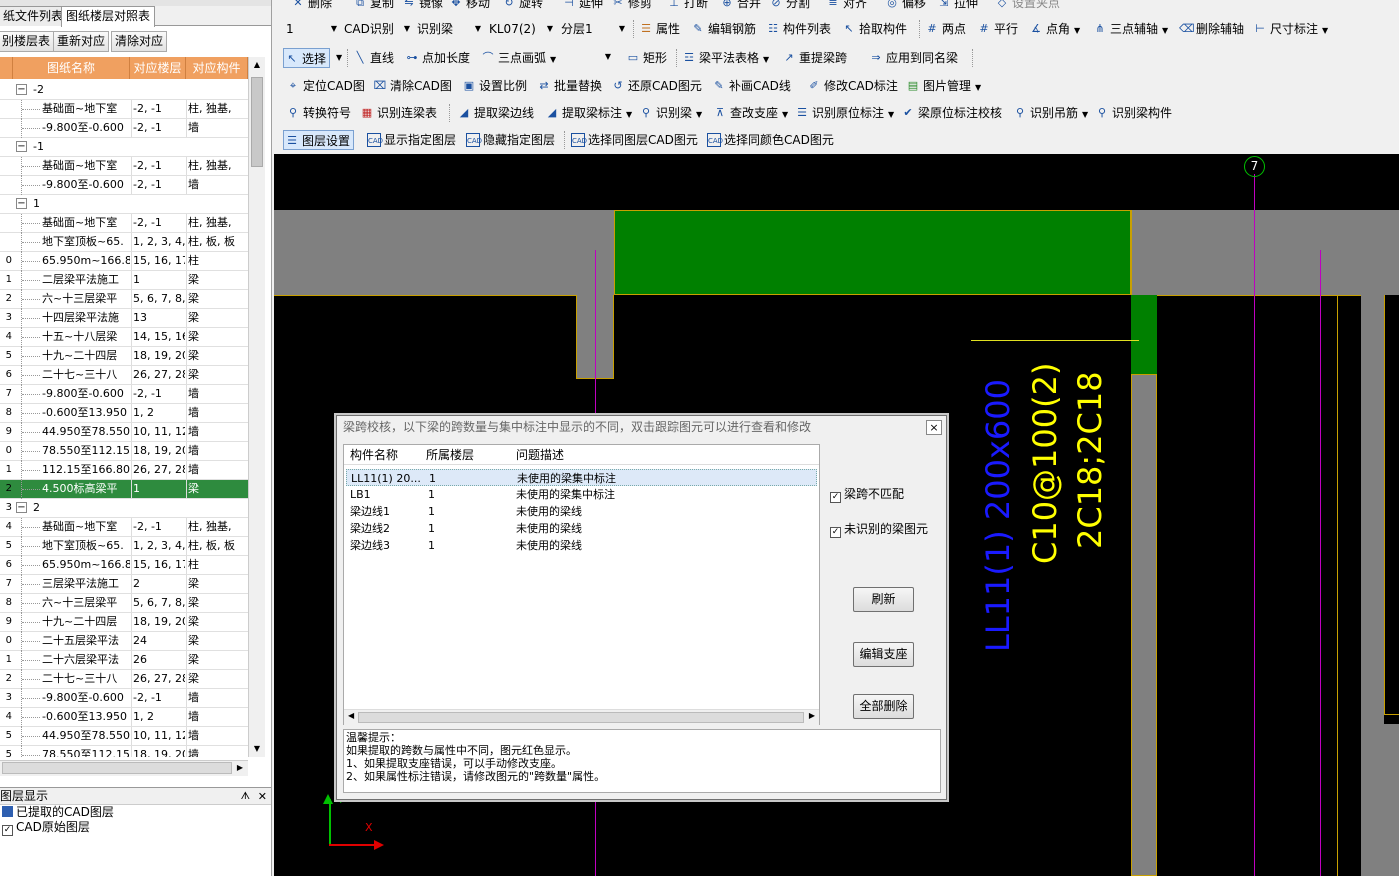  What do you see at coordinates (158, 68) in the screenshot?
I see `col-floor: 对应楼层` at bounding box center [158, 68].